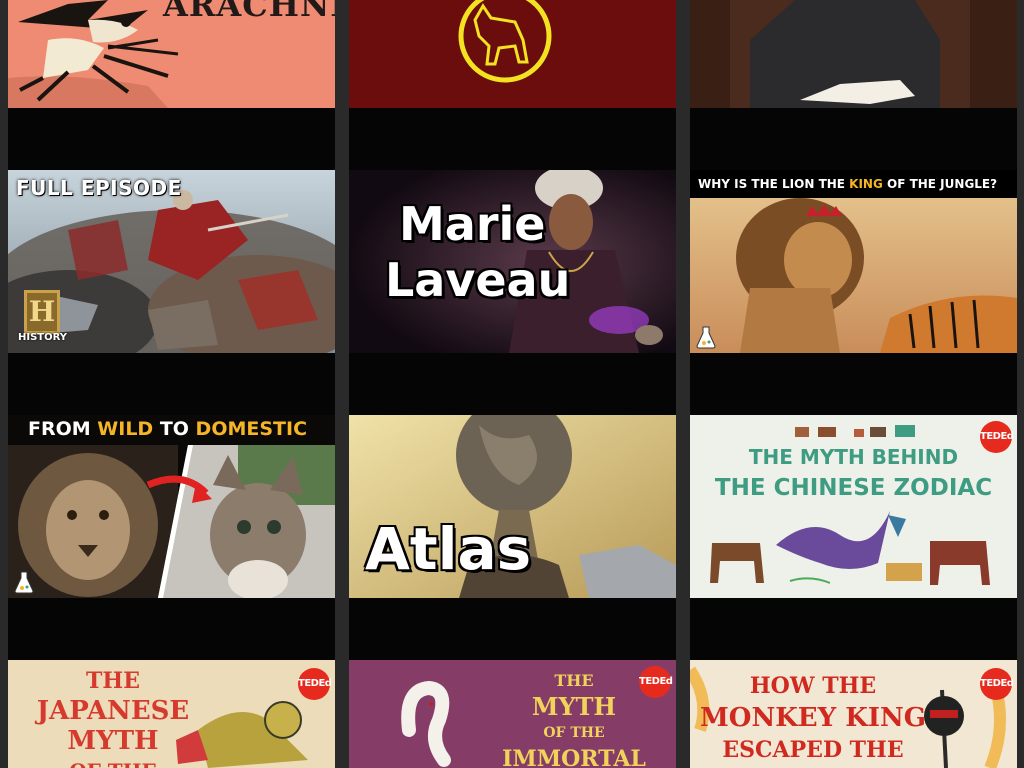 The image size is (1024, 768). I want to click on video-thumbnail-arachne: ARACHNE, so click(171, 54).